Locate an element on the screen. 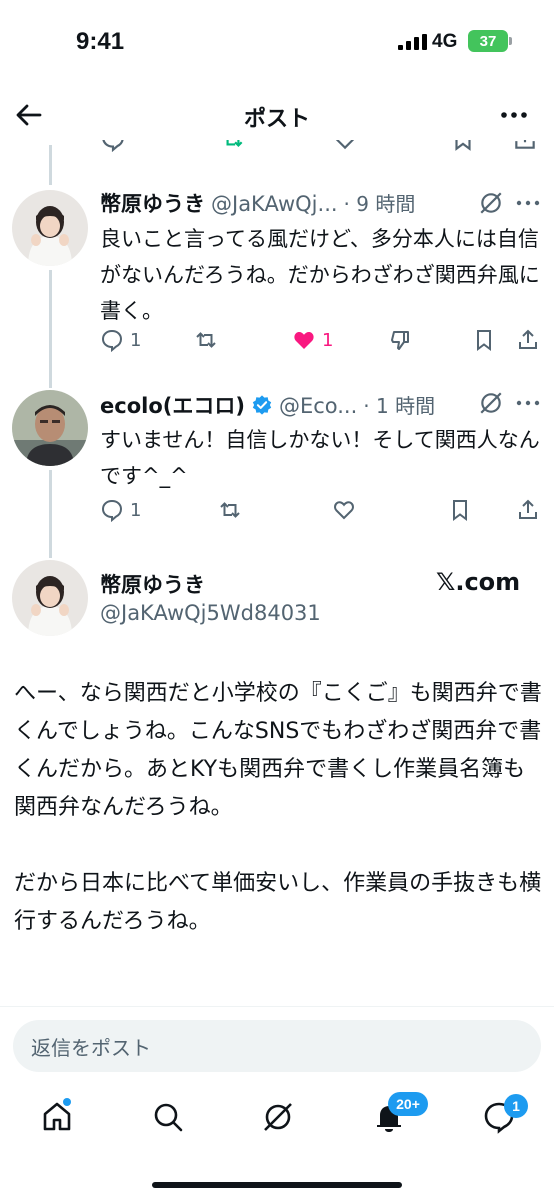  home-indicator is located at coordinates (277, 1185).